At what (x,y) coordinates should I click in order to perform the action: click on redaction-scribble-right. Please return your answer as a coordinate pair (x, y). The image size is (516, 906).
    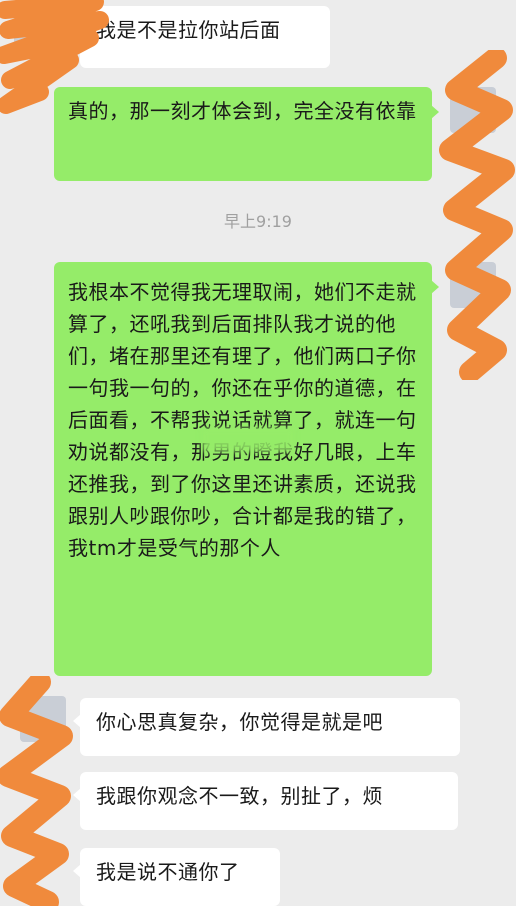
    Looking at the image, I should click on (477, 215).